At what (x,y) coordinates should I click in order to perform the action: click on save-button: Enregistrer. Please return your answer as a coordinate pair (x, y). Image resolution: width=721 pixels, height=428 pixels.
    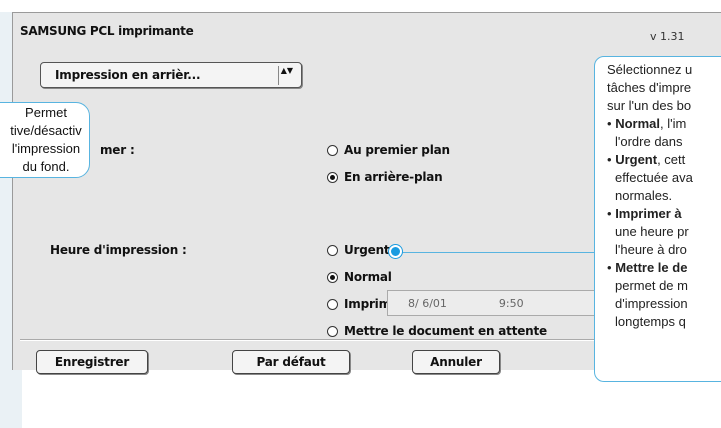
    Looking at the image, I should click on (92, 362).